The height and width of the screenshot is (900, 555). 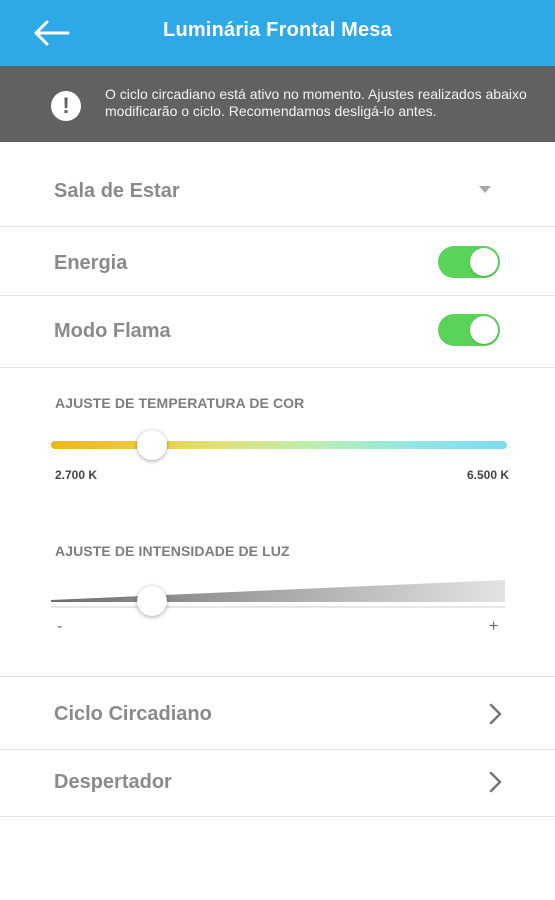 What do you see at coordinates (172, 551) in the screenshot?
I see `intensity-title: AJUSTE DE INTENSIDADE DE LUZ` at bounding box center [172, 551].